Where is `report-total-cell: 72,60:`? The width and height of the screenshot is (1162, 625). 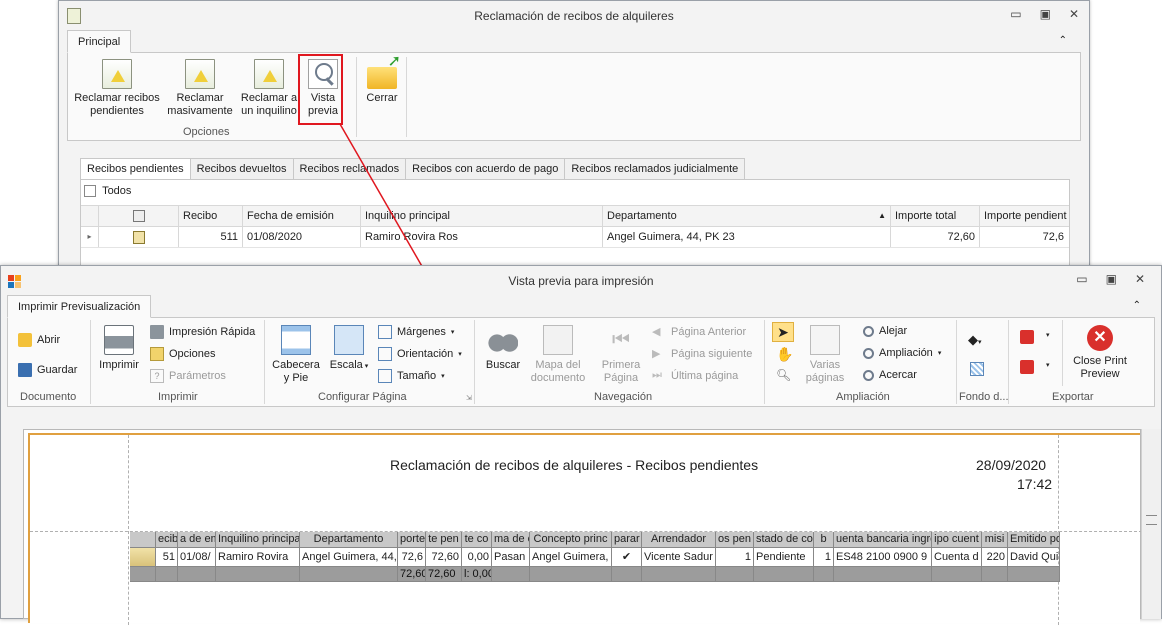 report-total-cell: 72,60: is located at coordinates (412, 574).